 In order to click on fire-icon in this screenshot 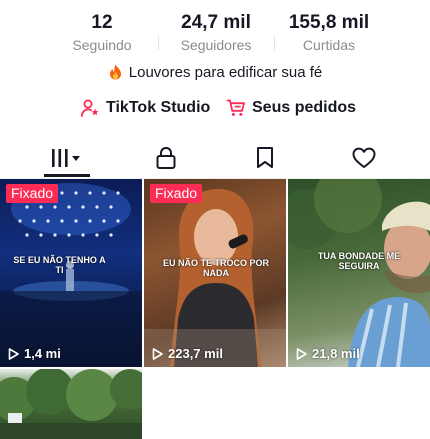, I will do `click(115, 72)`.